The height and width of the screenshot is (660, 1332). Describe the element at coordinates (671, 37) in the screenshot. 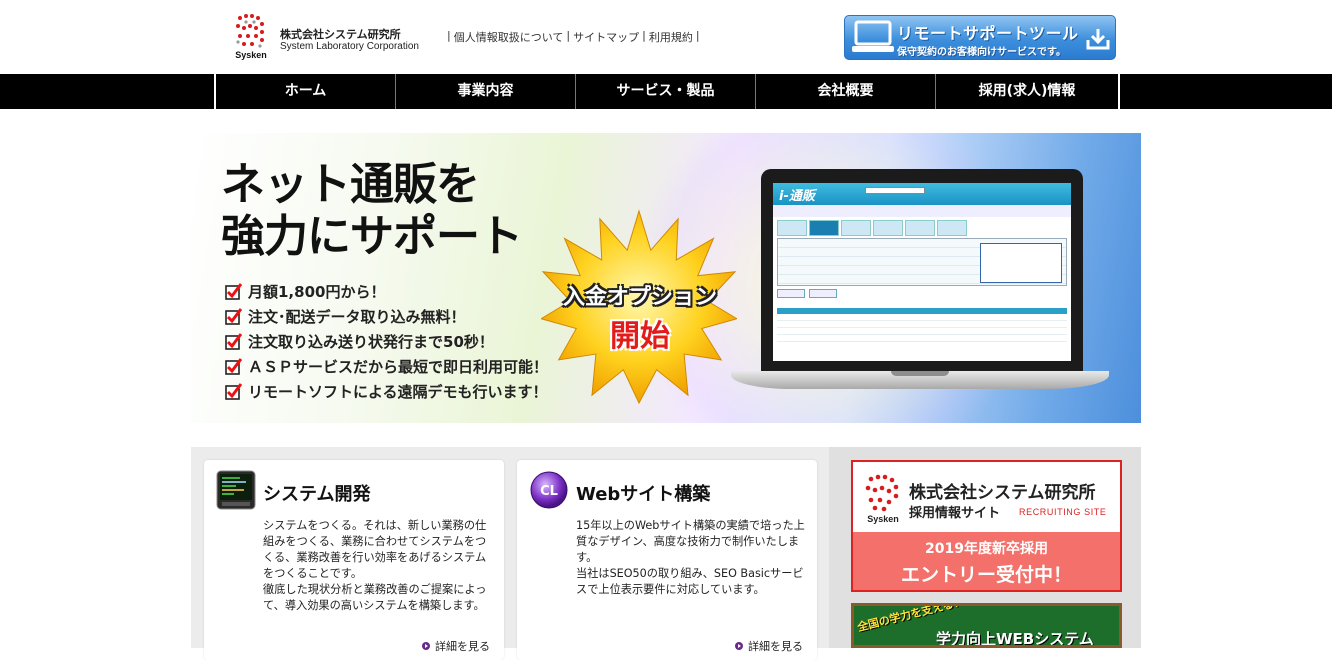

I see `terms-link: 利用規約` at that location.